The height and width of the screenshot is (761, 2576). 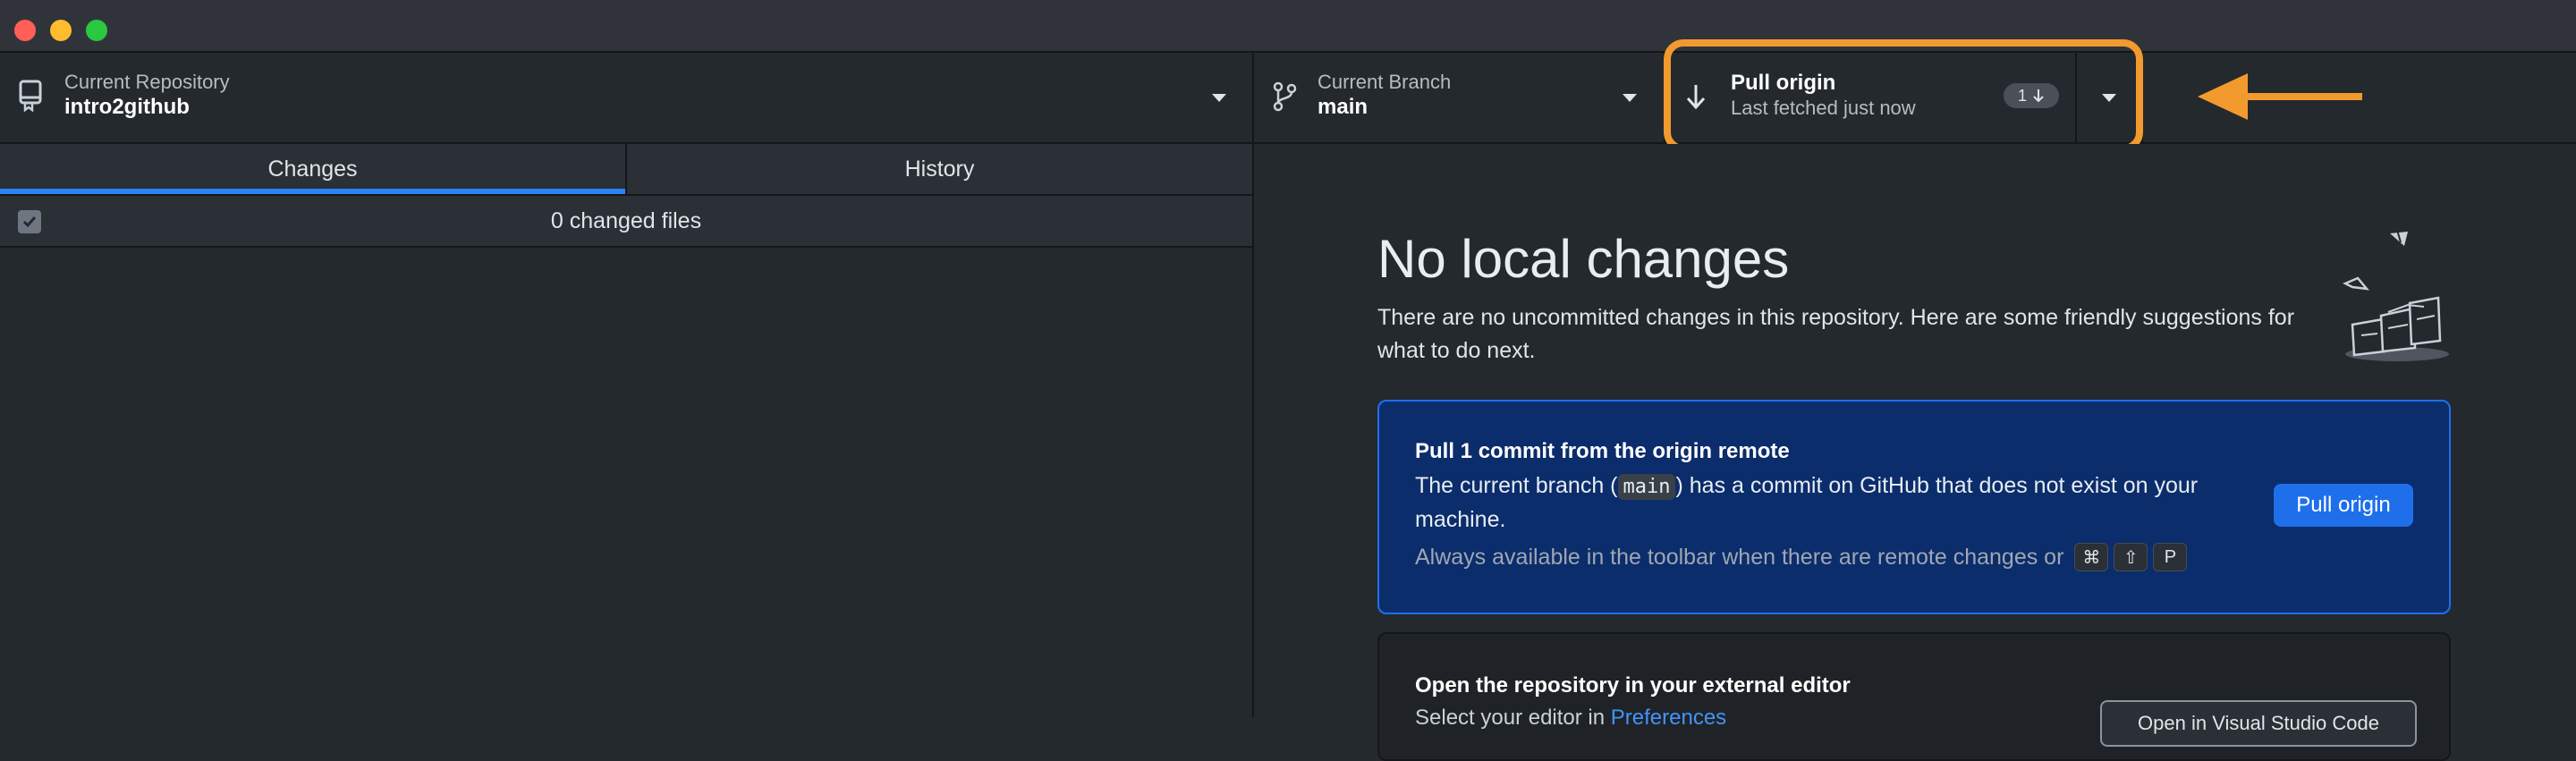 I want to click on selected-tab-indicator, so click(x=312, y=191).